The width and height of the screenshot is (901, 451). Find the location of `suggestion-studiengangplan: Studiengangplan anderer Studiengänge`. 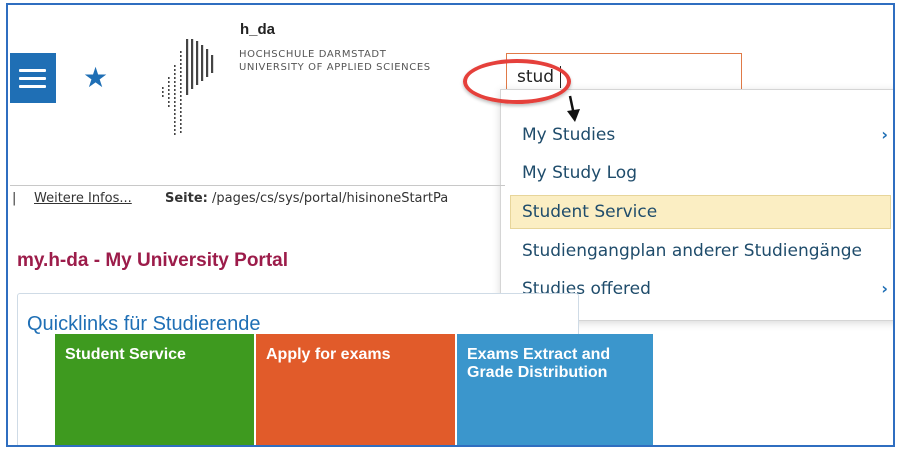

suggestion-studiengangplan: Studiengangplan anderer Studiengänge is located at coordinates (700, 251).